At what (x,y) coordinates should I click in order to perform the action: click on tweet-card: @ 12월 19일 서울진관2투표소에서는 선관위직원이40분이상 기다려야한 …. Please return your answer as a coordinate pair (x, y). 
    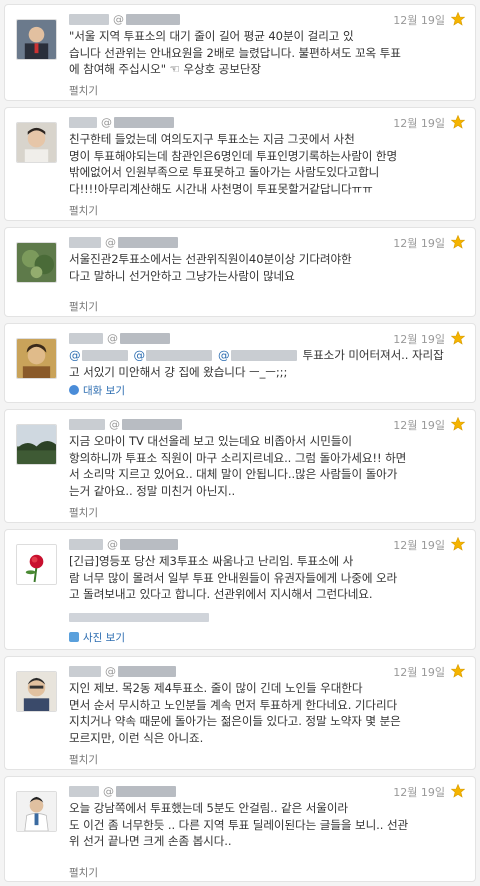
    Looking at the image, I should click on (240, 272).